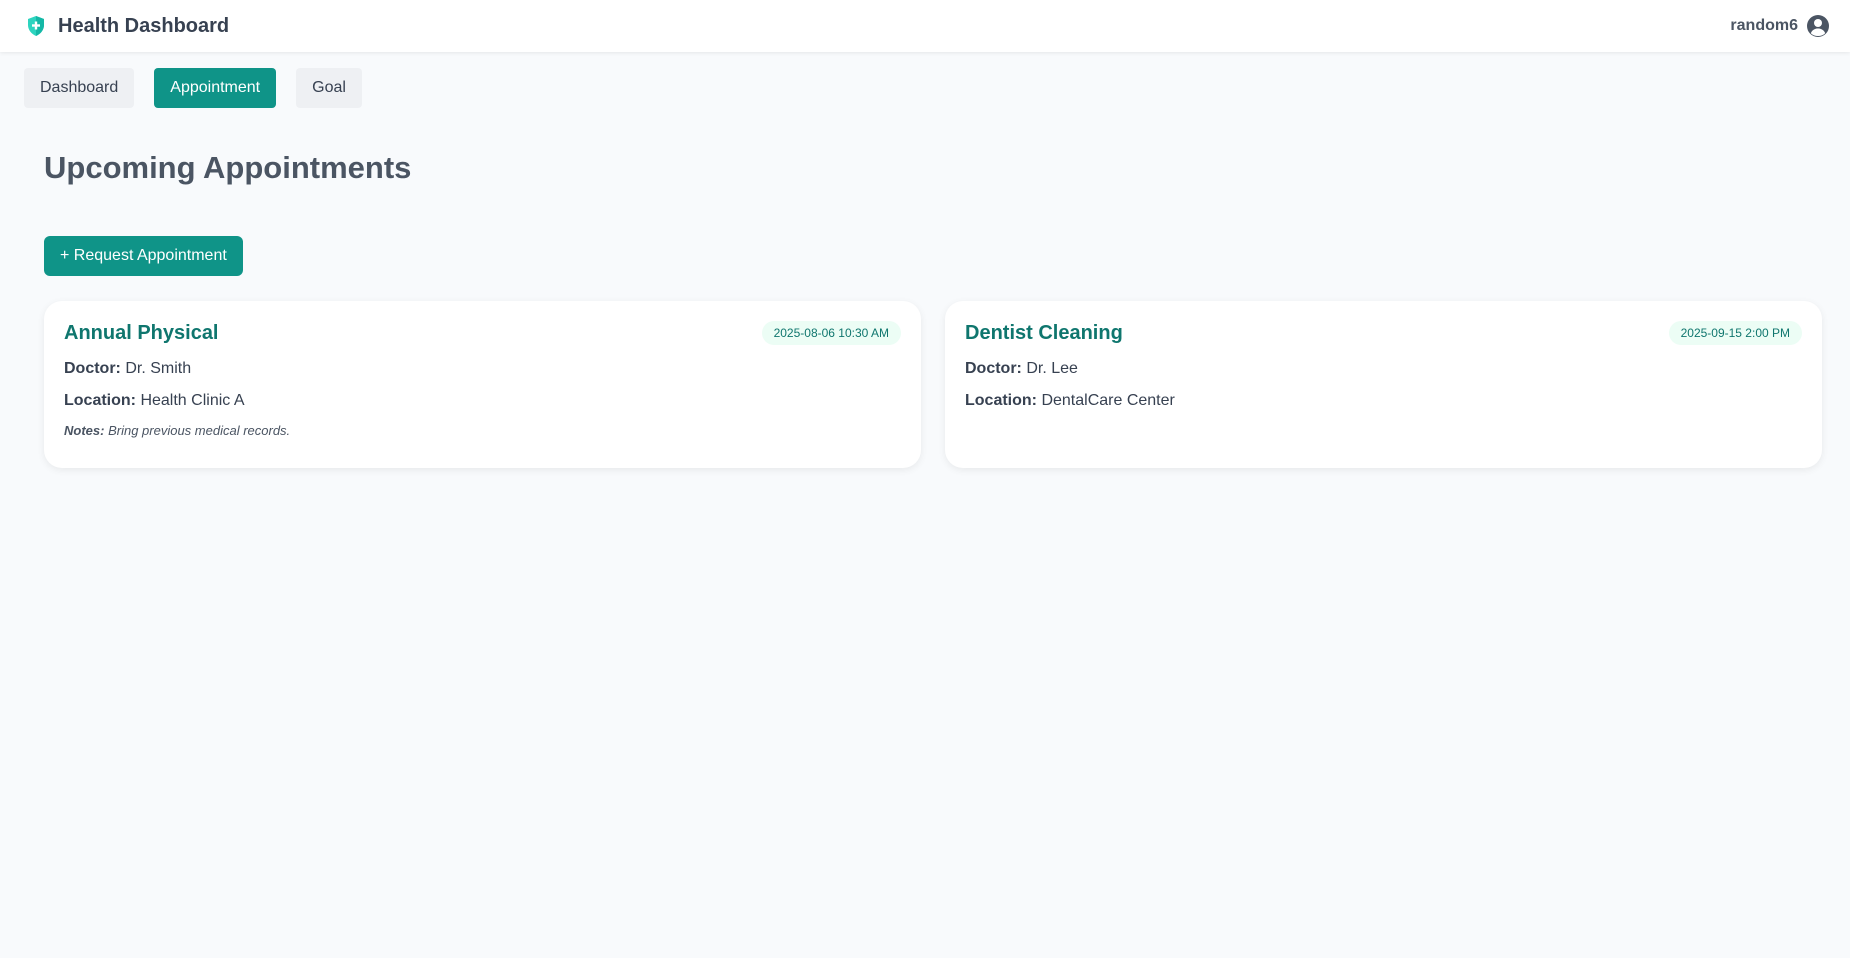 The height and width of the screenshot is (958, 1850). What do you see at coordinates (482, 401) in the screenshot?
I see `location-field: Location: Health Clinic A` at bounding box center [482, 401].